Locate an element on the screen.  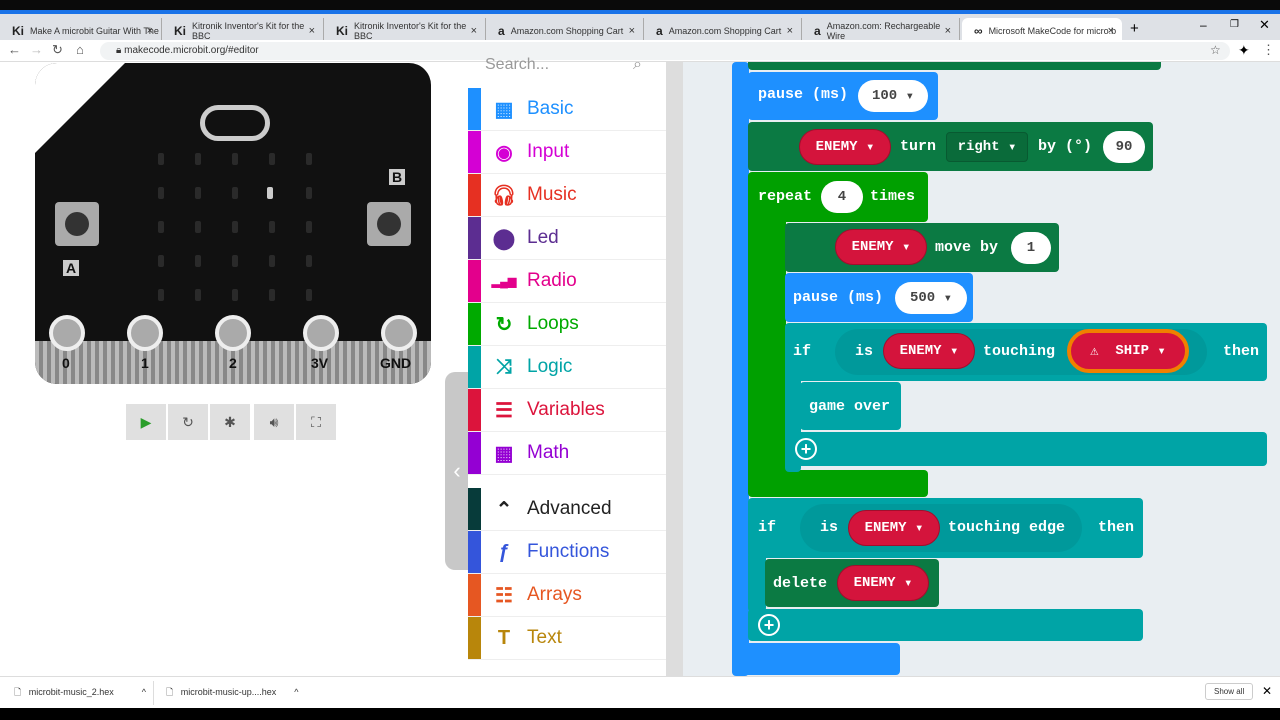
window-close-icon: ✕ is located at coordinates (1264, 25).